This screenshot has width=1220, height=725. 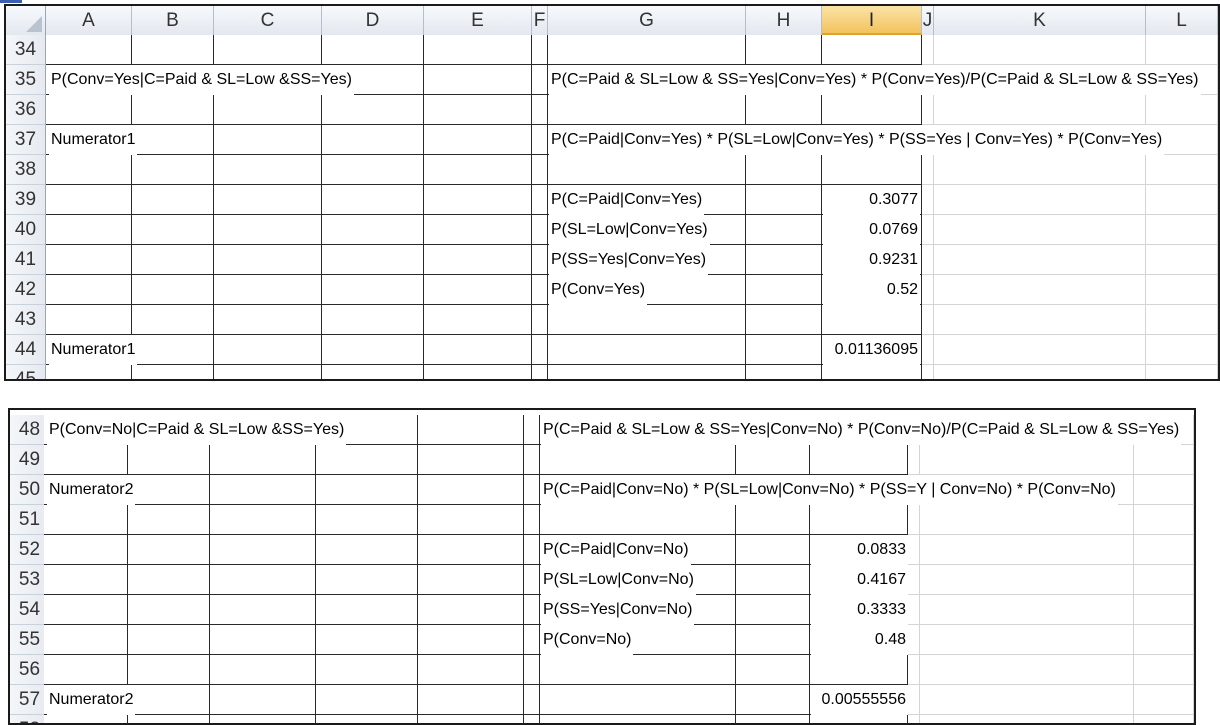 I want to click on column-header-e: E, so click(x=478, y=20).